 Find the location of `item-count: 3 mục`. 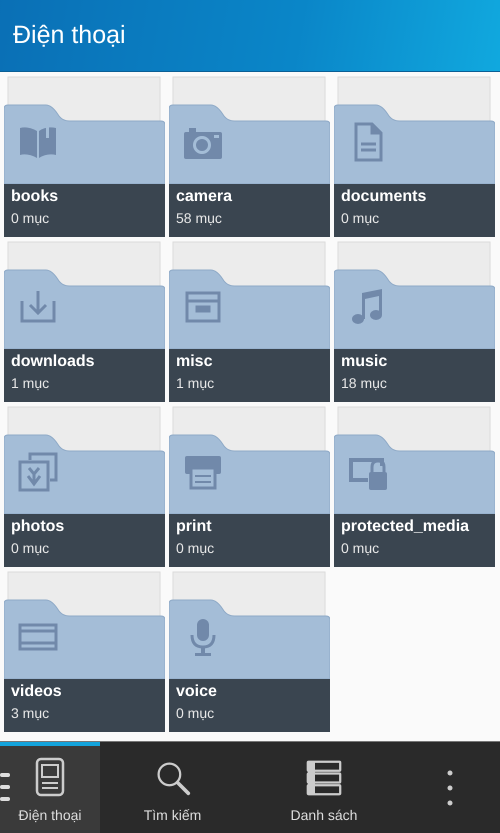

item-count: 3 mục is located at coordinates (30, 713).